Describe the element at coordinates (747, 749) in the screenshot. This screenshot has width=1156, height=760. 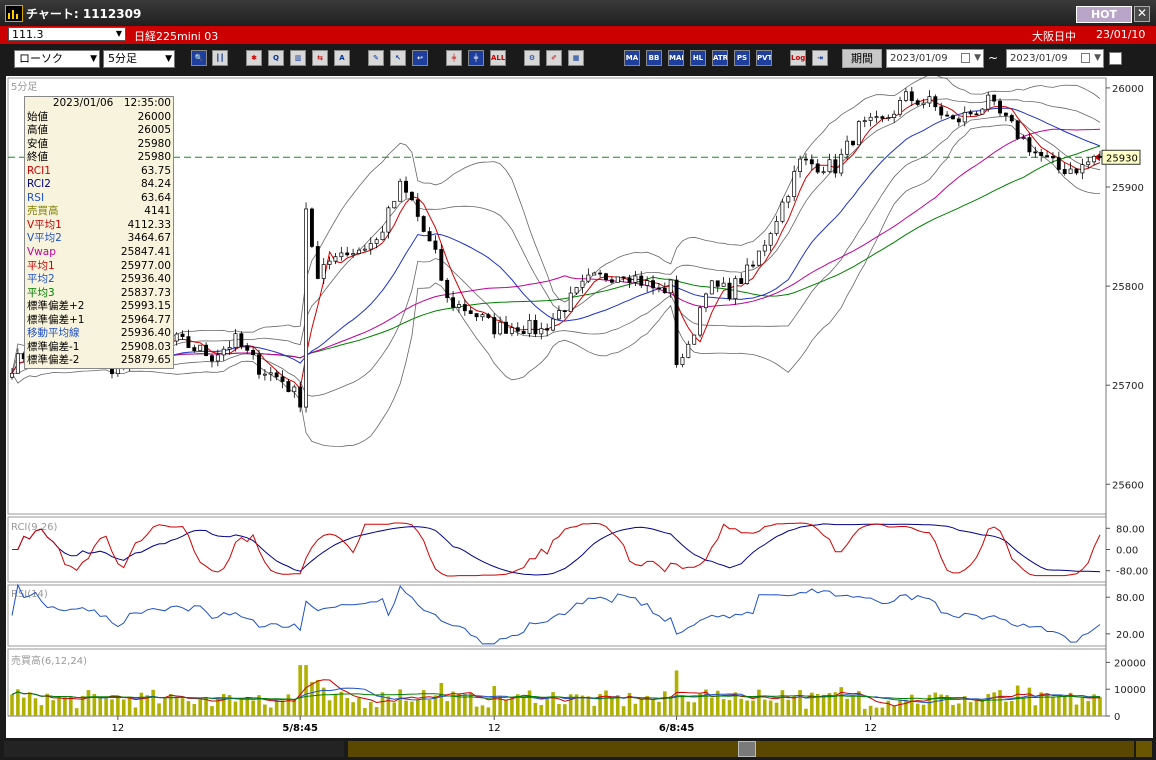
I see `scroll-thumb` at that location.